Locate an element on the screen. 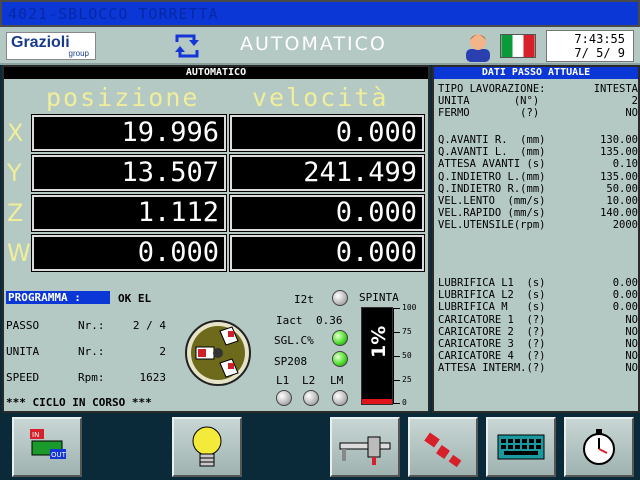 The width and height of the screenshot is (640, 480). param-row: LUBRIFICA L2 (s) 0.00 is located at coordinates (538, 295).